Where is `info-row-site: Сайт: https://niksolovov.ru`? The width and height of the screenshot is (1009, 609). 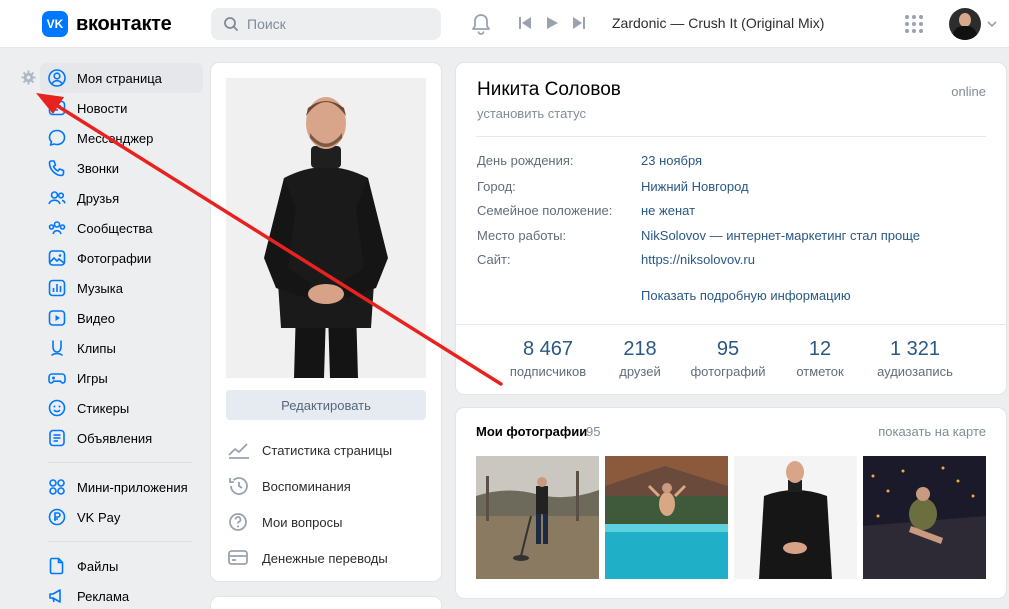
info-row-site: Сайт: https://niksolovov.ru is located at coordinates (616, 259).